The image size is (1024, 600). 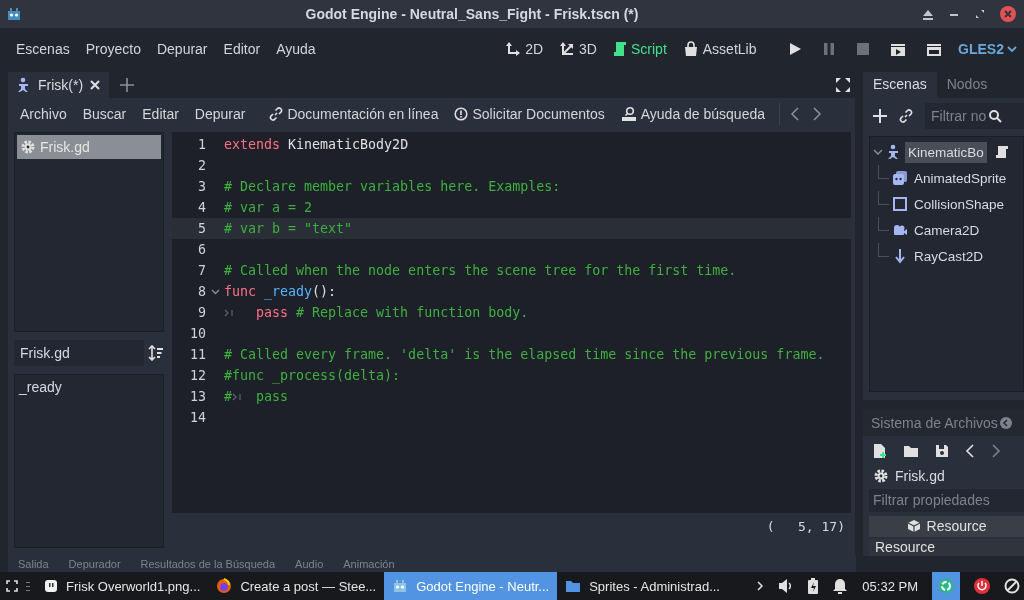 What do you see at coordinates (33, 564) in the screenshot?
I see `panel-tab: Salida` at bounding box center [33, 564].